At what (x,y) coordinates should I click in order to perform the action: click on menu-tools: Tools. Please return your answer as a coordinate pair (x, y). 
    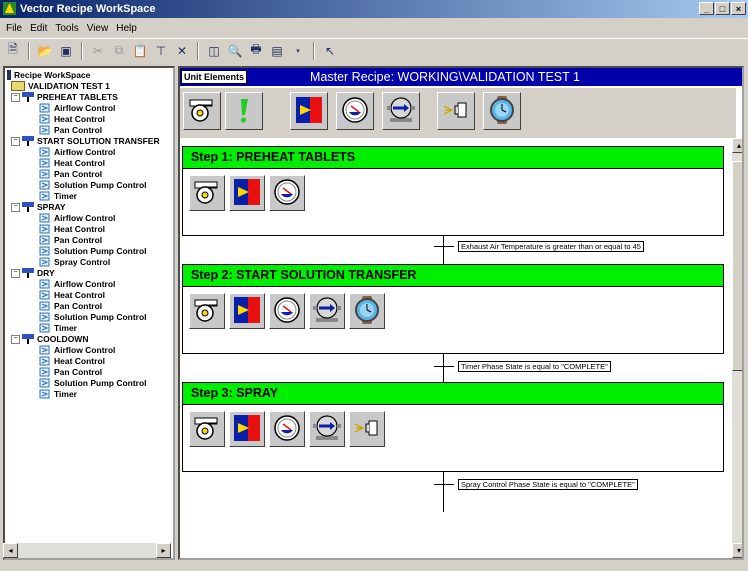
    Looking at the image, I should click on (66, 28).